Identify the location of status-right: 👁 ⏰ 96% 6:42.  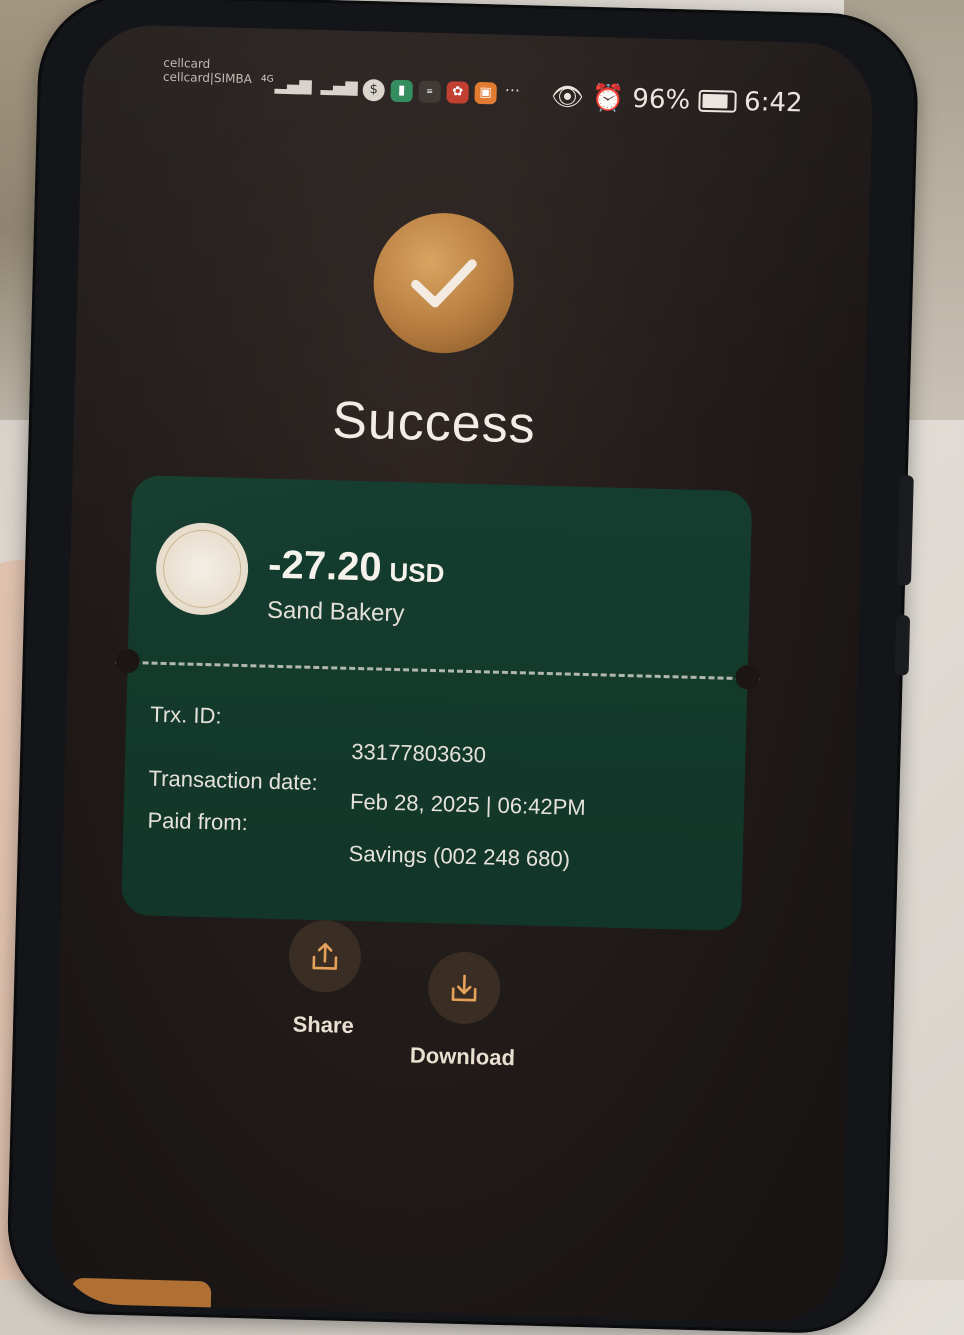
(677, 100).